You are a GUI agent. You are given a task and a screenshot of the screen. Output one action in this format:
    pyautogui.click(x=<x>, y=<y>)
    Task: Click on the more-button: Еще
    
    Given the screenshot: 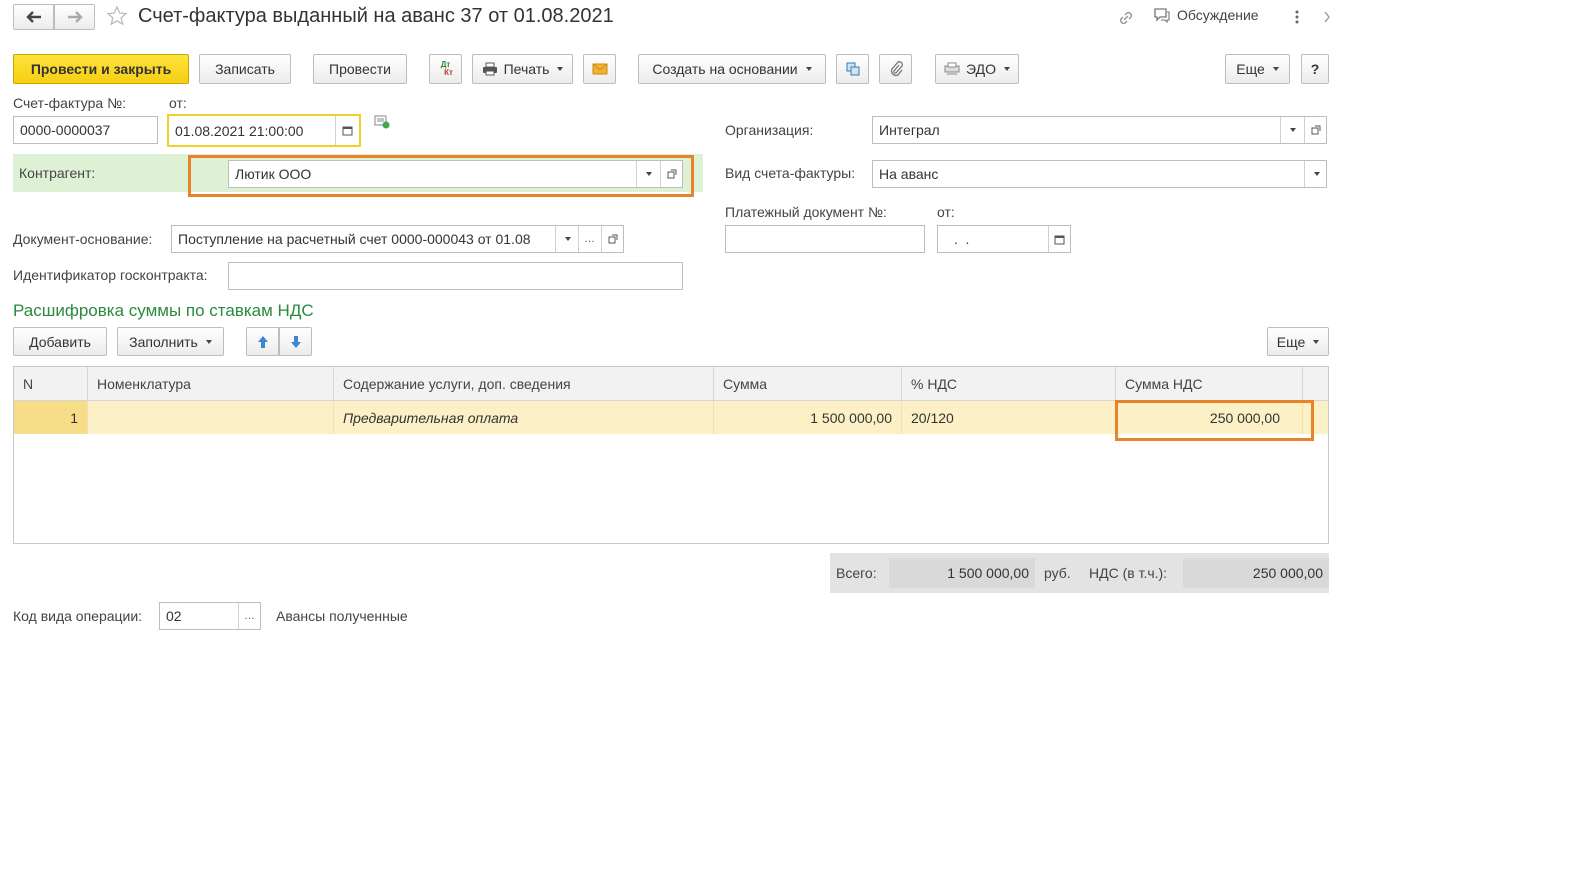 What is the action you would take?
    pyautogui.click(x=1257, y=69)
    